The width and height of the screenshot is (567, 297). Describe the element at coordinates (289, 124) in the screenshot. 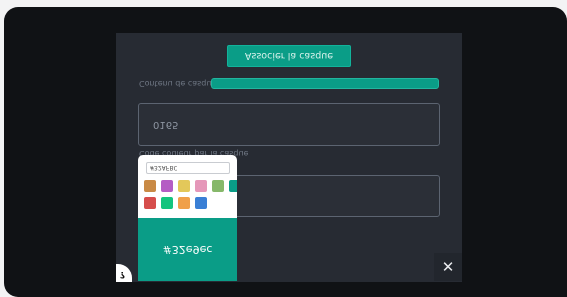

I see `code-input: 0165` at that location.